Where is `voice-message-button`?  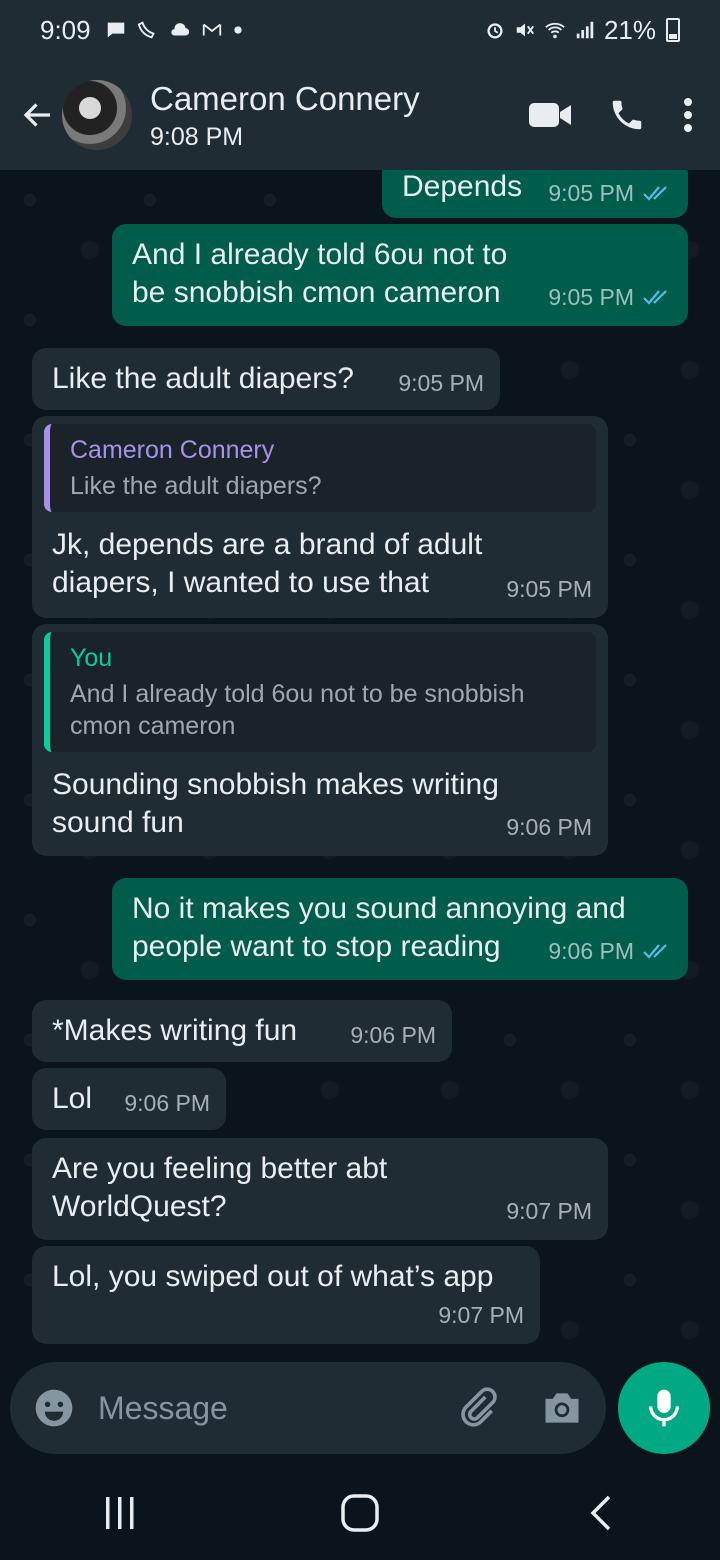
voice-message-button is located at coordinates (664, 1408).